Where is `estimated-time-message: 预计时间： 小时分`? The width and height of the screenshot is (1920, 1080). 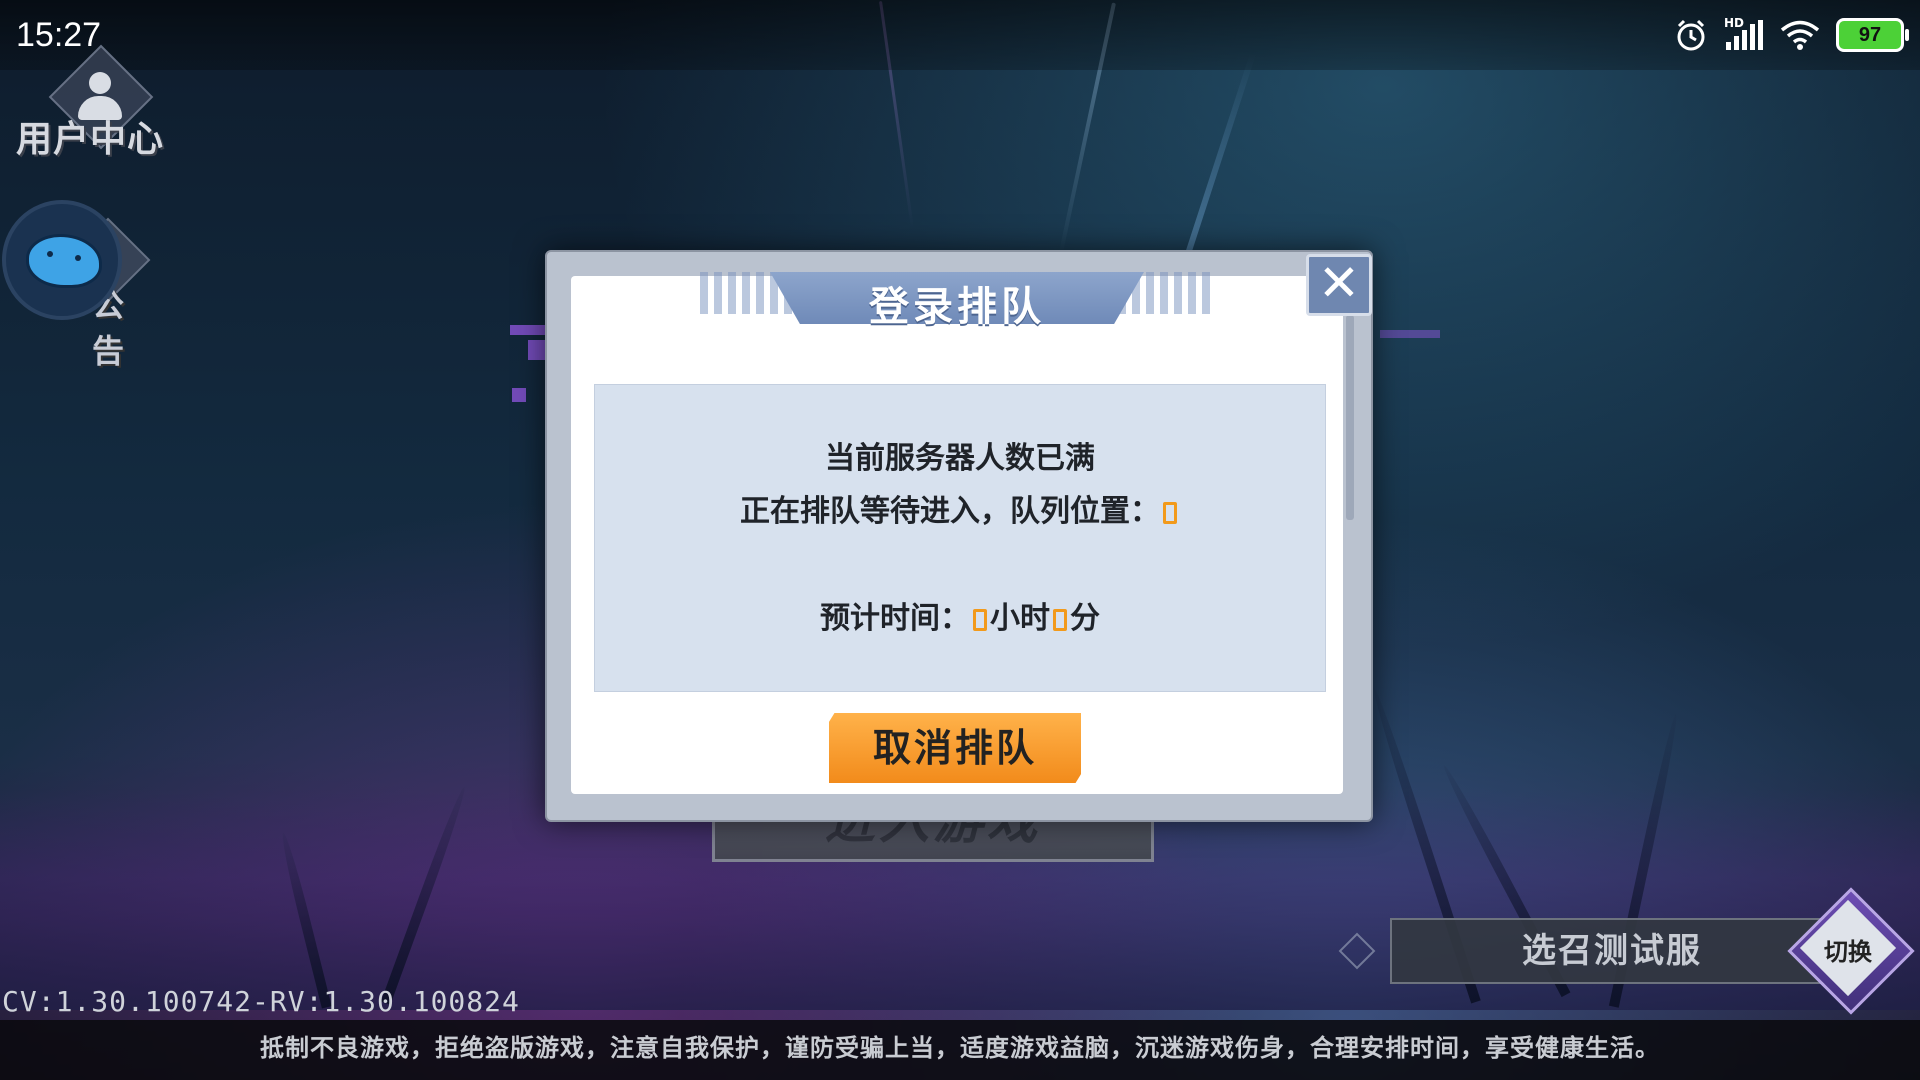 estimated-time-message: 预计时间： 小时分 is located at coordinates (960, 615).